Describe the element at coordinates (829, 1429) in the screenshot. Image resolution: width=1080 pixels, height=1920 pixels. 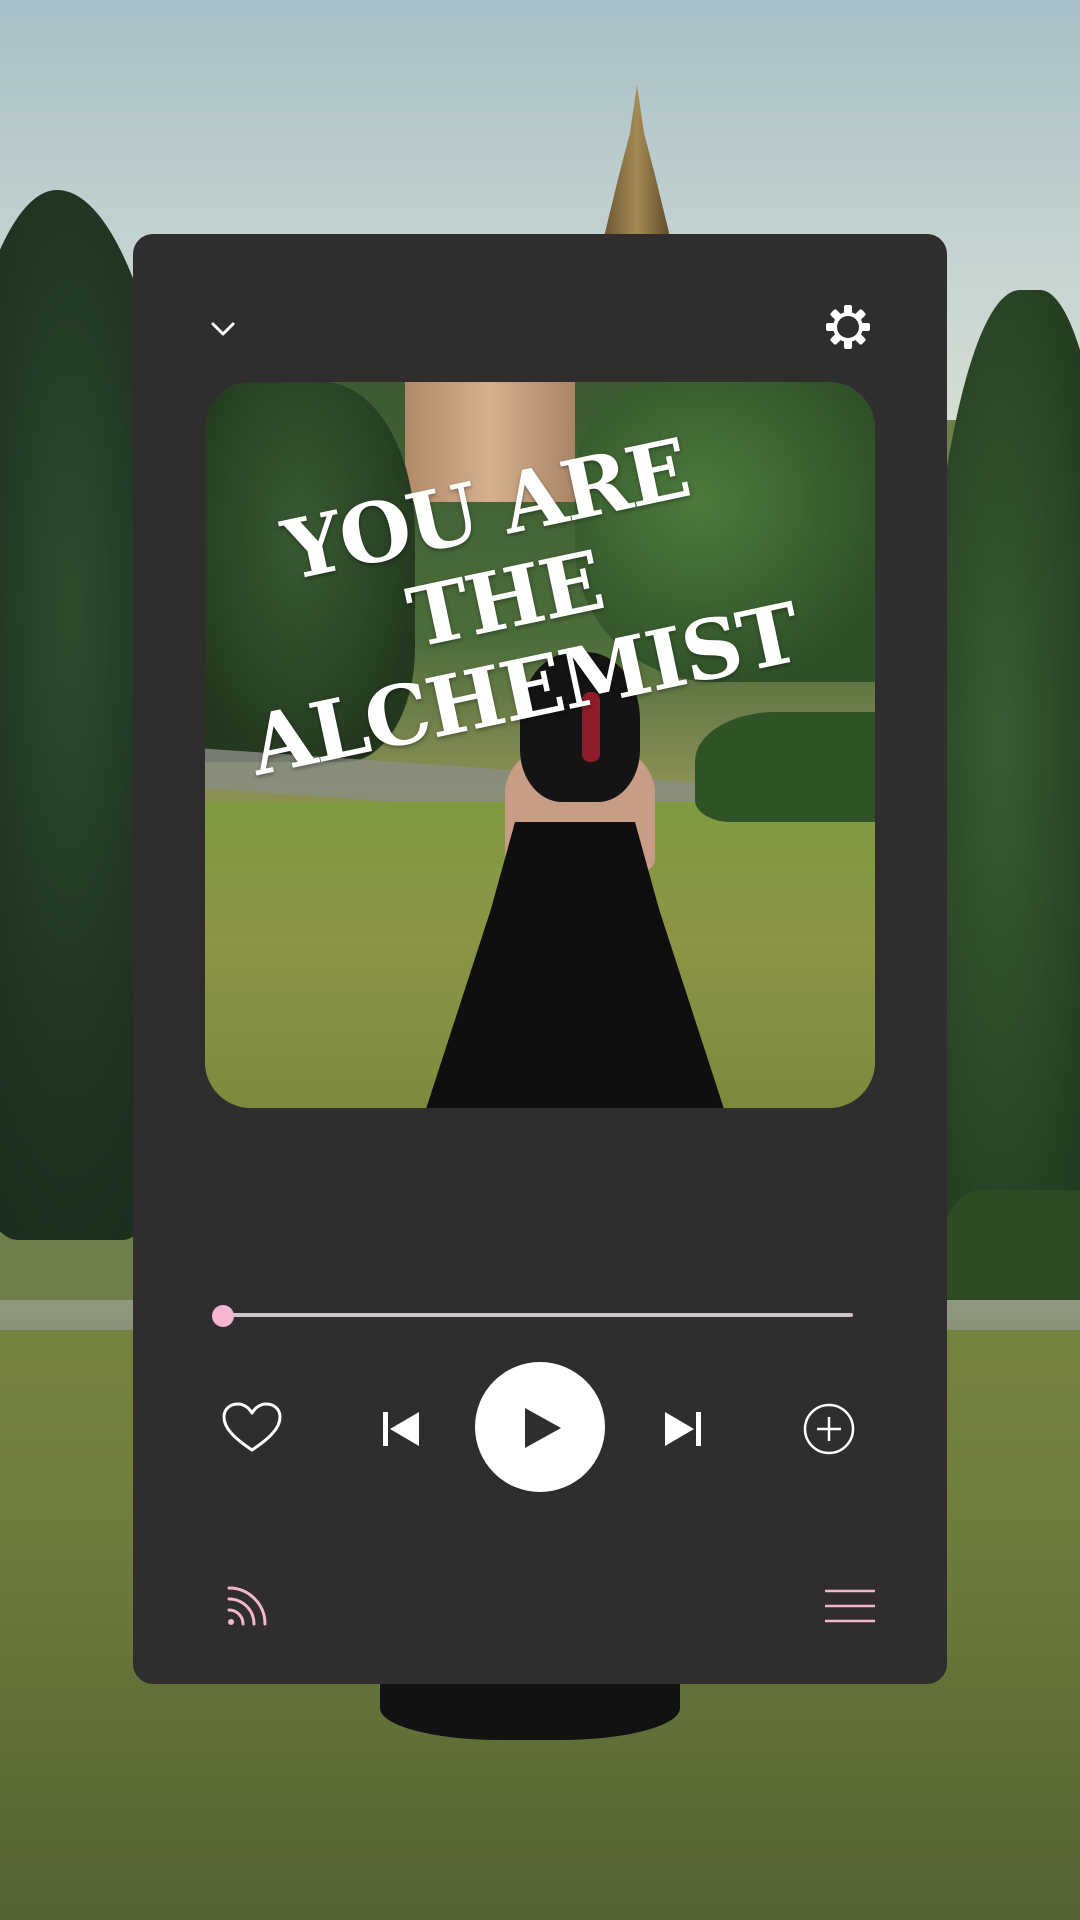
I see `add-circle-icon` at that location.